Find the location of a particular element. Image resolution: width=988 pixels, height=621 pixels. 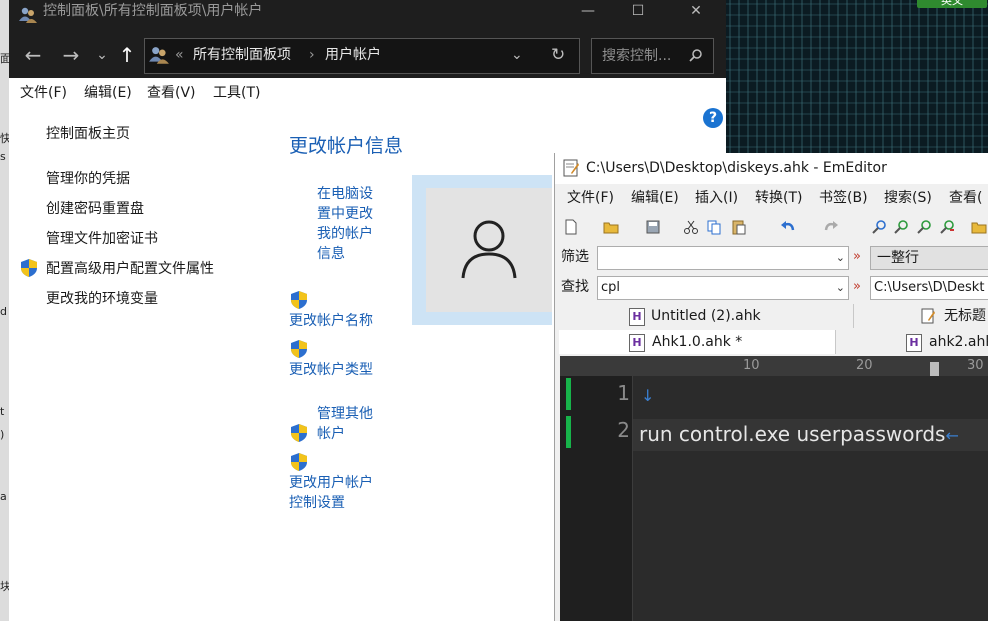

sidebar-link-reset-disk: 创建密码重置盘 is located at coordinates (95, 209).